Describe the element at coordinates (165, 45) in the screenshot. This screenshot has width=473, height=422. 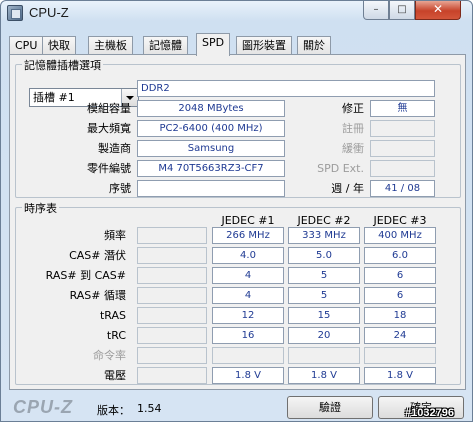
I see `tab-memory: 記憶體` at that location.